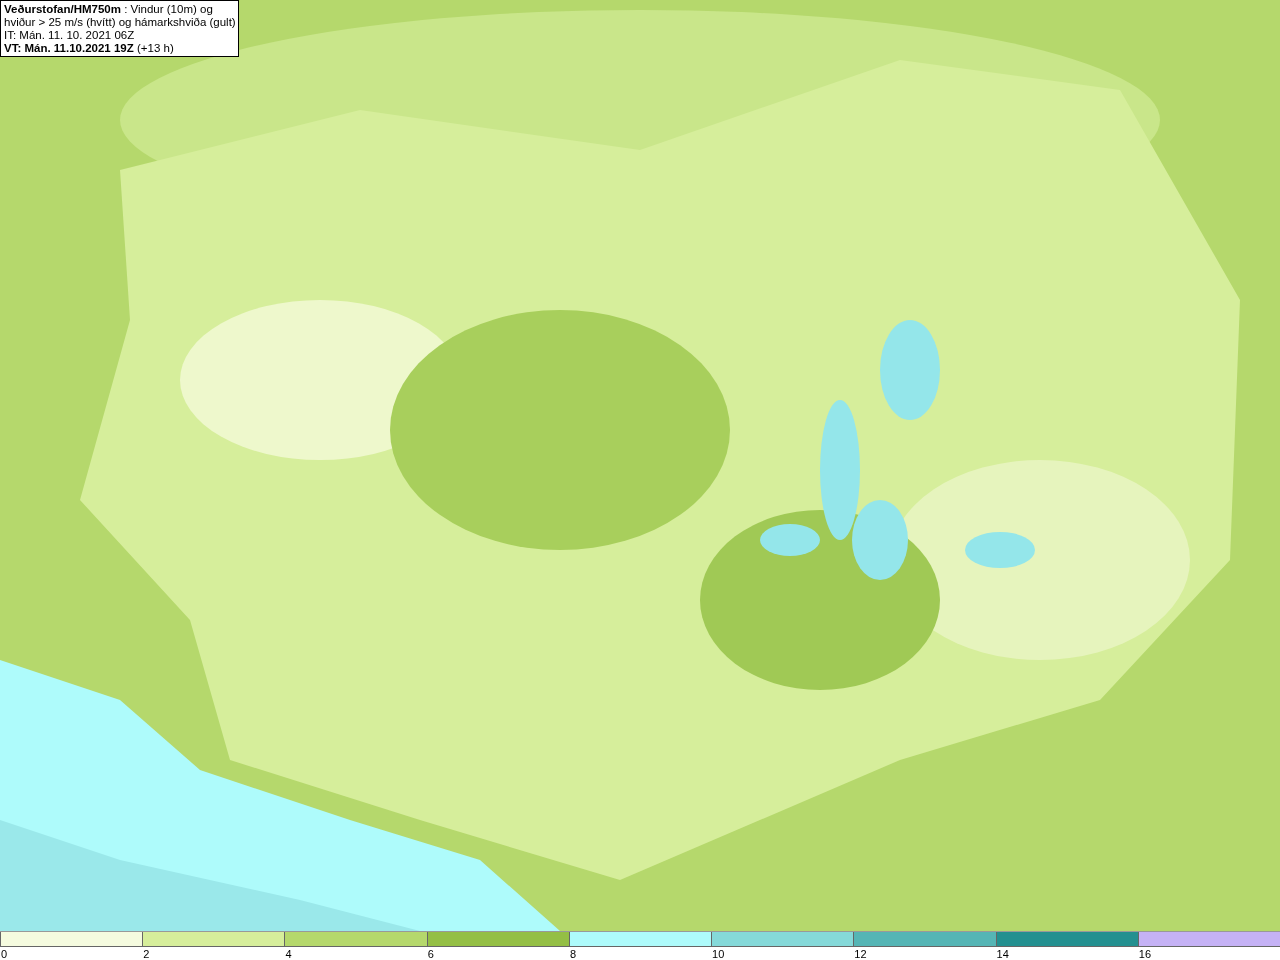  Describe the element at coordinates (4, 953) in the screenshot. I see `legend-tick: 0` at that location.